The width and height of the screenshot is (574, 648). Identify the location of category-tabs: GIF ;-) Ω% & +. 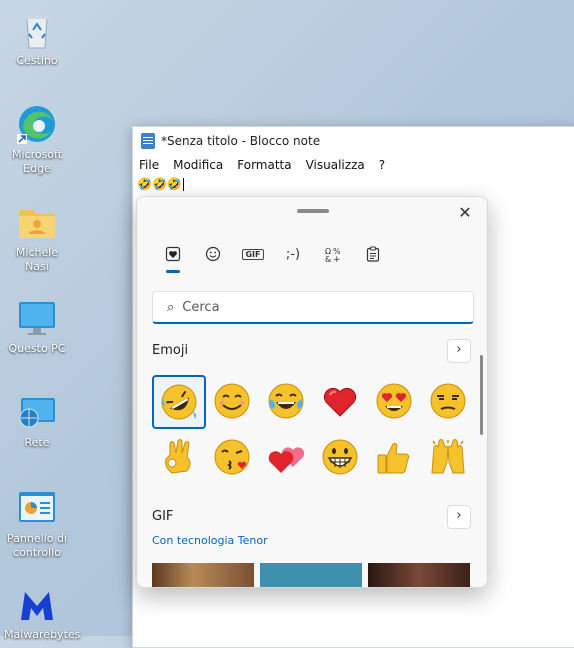
(273, 257).